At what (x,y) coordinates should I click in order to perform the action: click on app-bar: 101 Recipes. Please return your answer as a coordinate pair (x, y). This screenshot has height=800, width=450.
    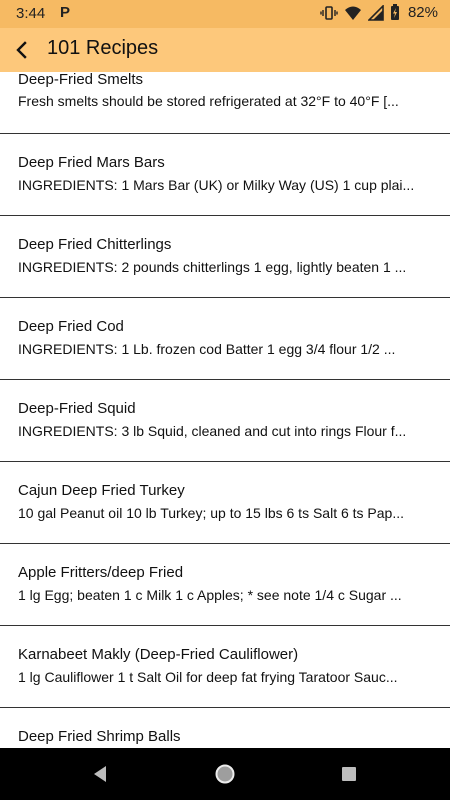
    Looking at the image, I should click on (225, 50).